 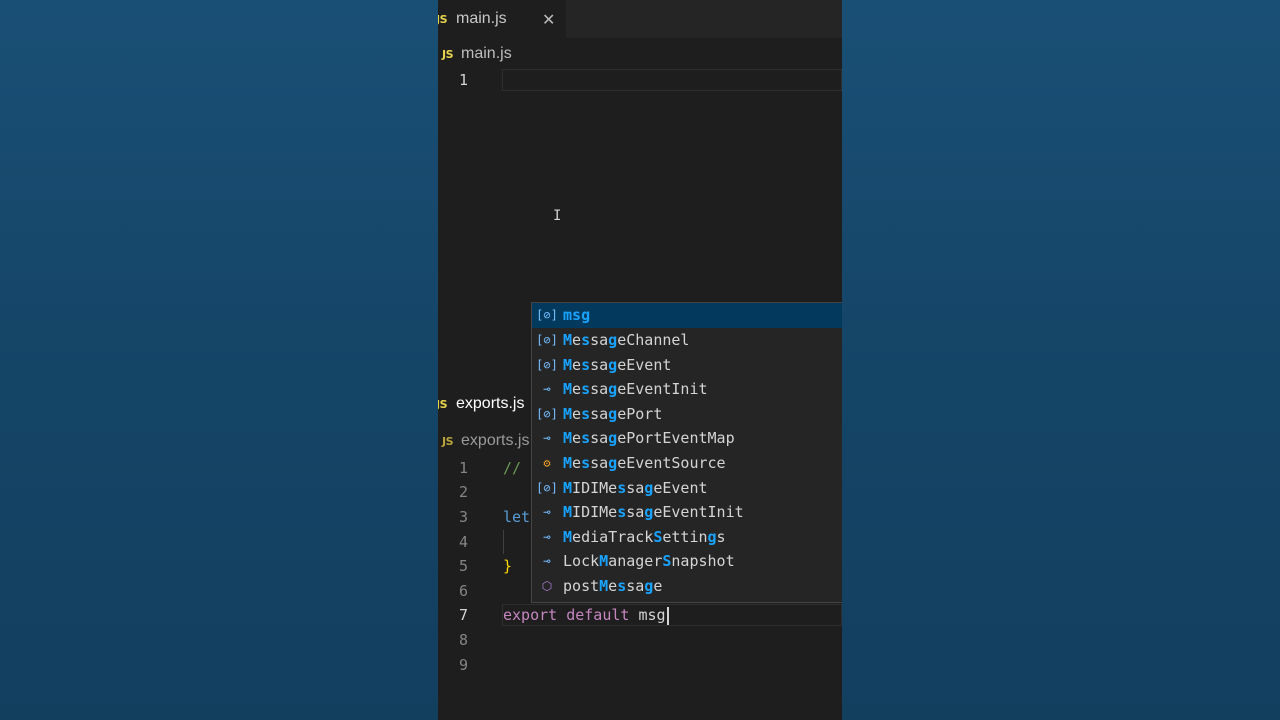 I want to click on line-number: 9, so click(x=463, y=665).